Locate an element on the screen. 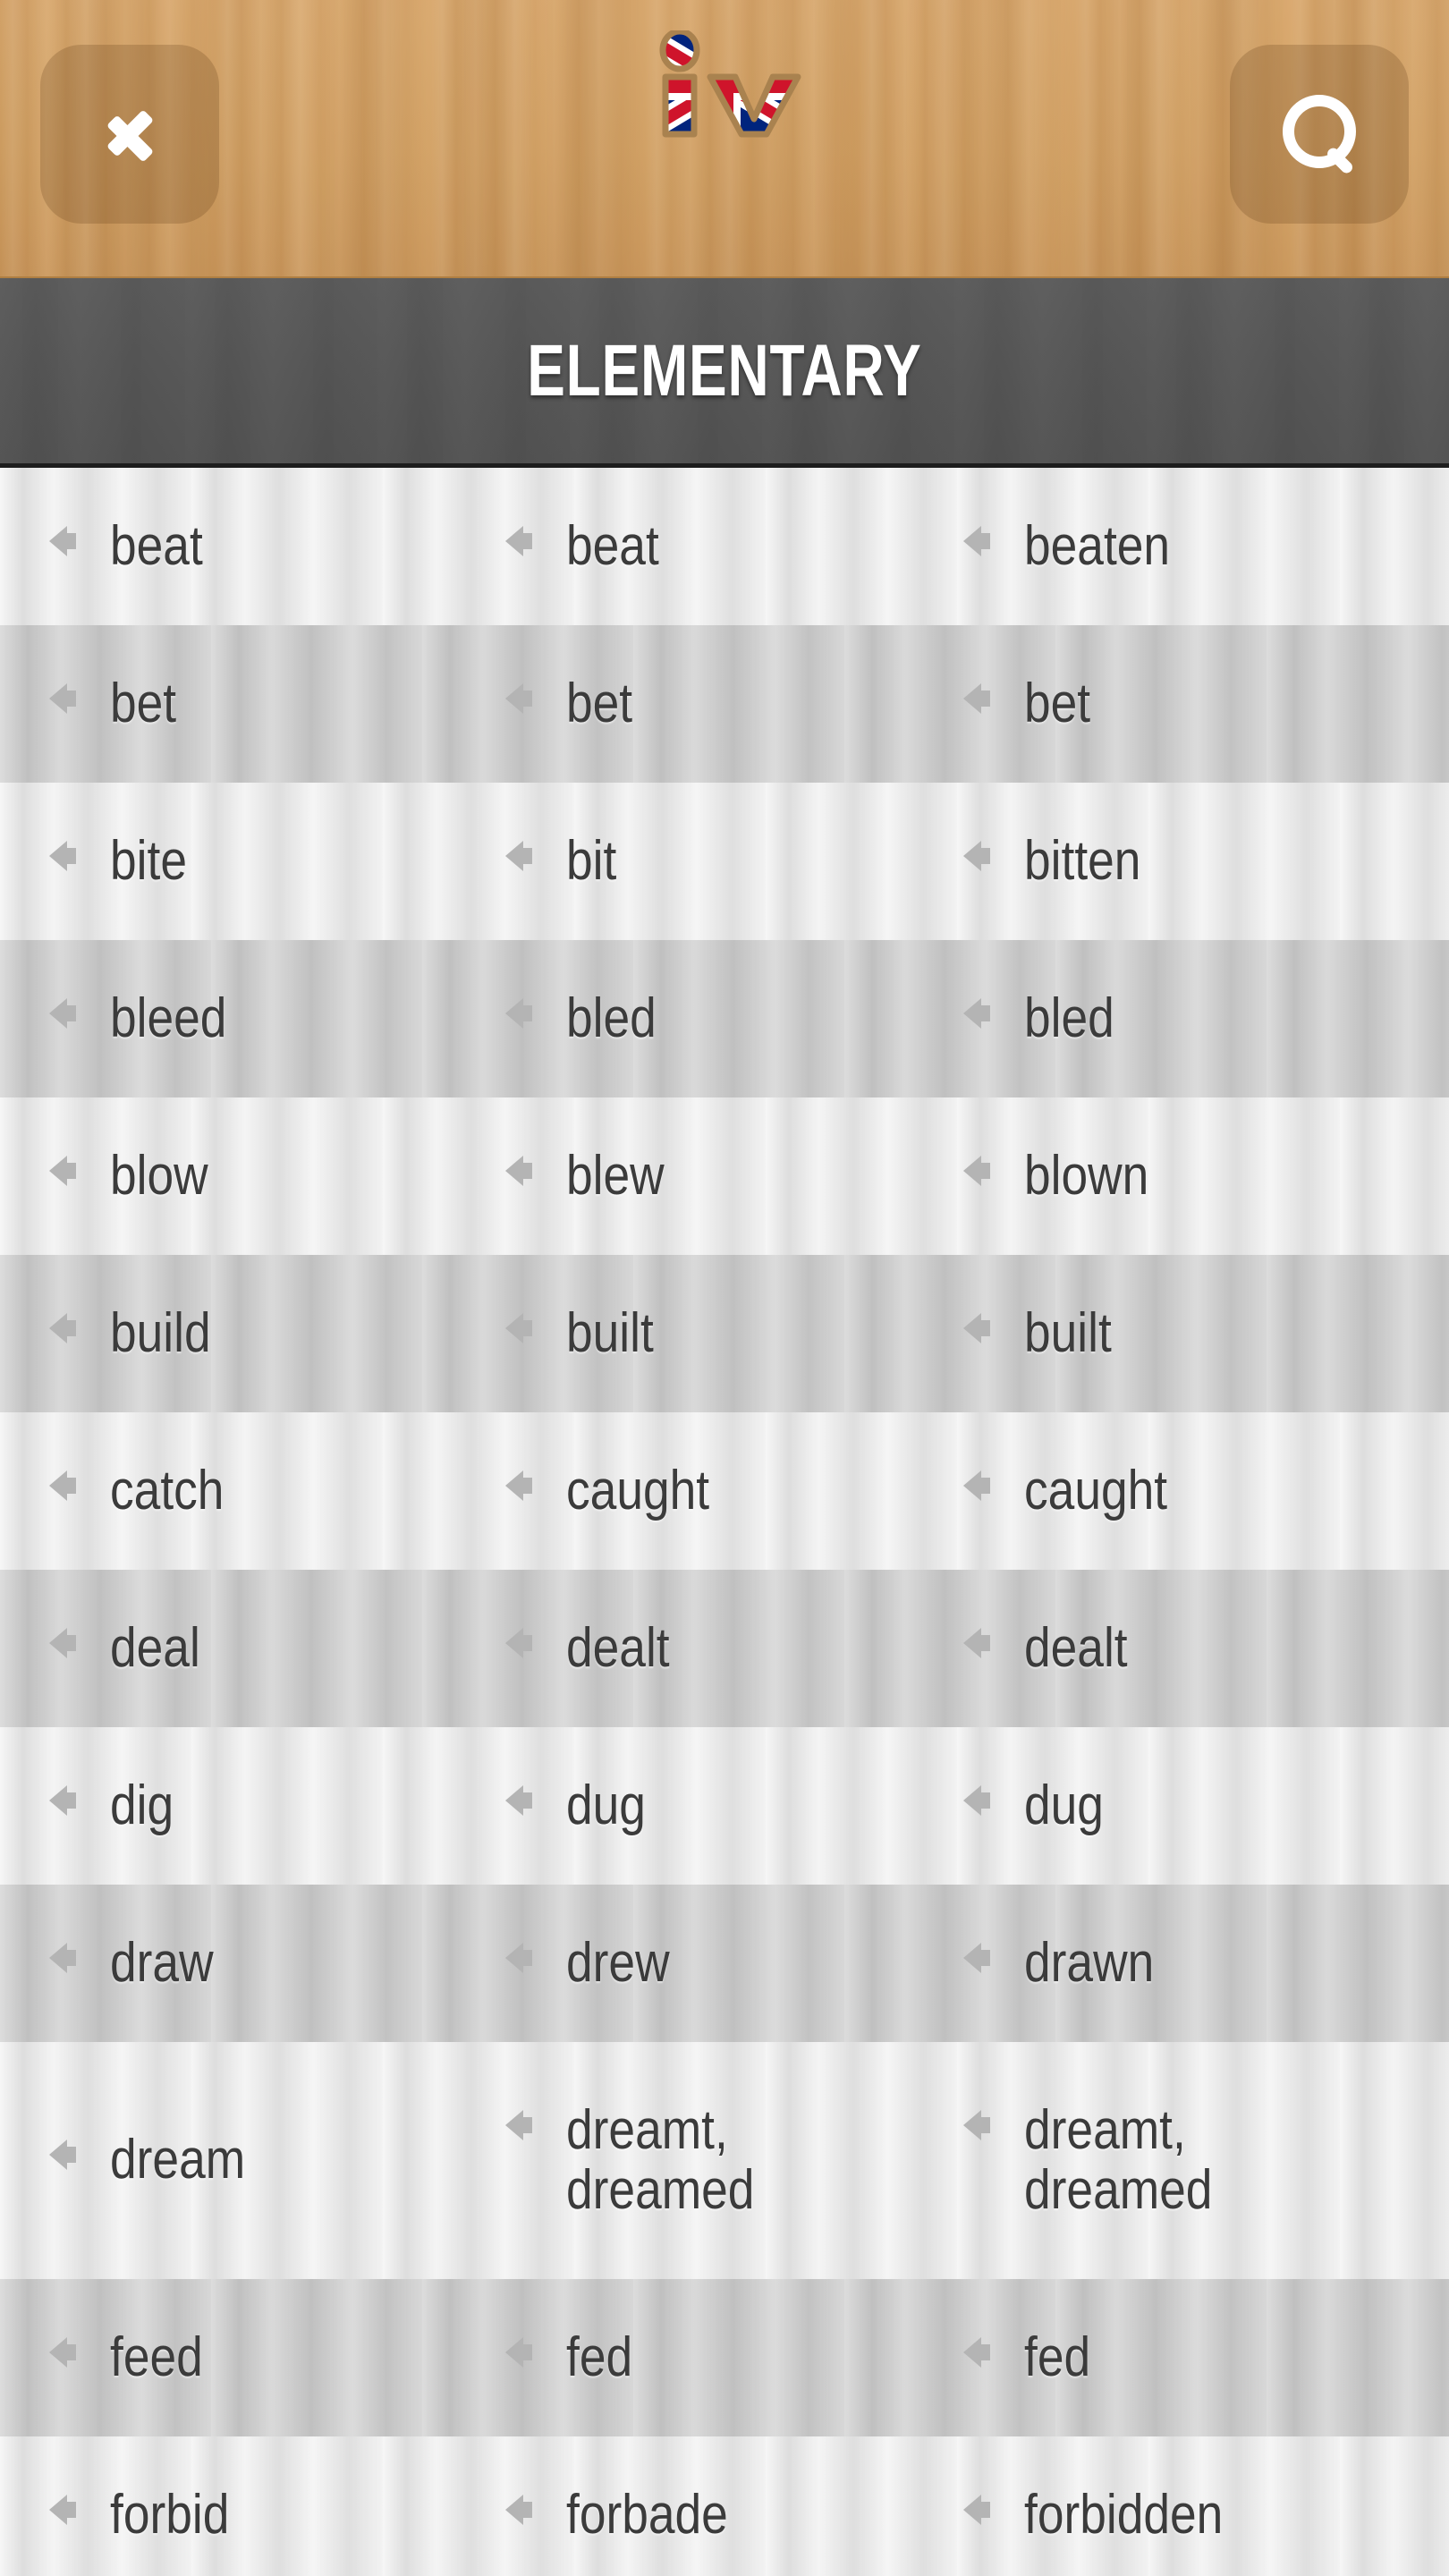 Image resolution: width=1449 pixels, height=2576 pixels. verb-cell-past-simple: drew is located at coordinates (734, 1962).